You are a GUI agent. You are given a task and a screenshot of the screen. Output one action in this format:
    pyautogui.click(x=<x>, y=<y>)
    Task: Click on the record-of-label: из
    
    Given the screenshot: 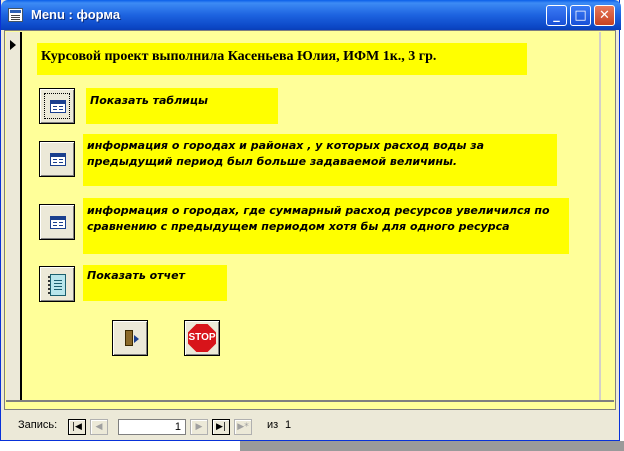 What is the action you would take?
    pyautogui.click(x=273, y=425)
    